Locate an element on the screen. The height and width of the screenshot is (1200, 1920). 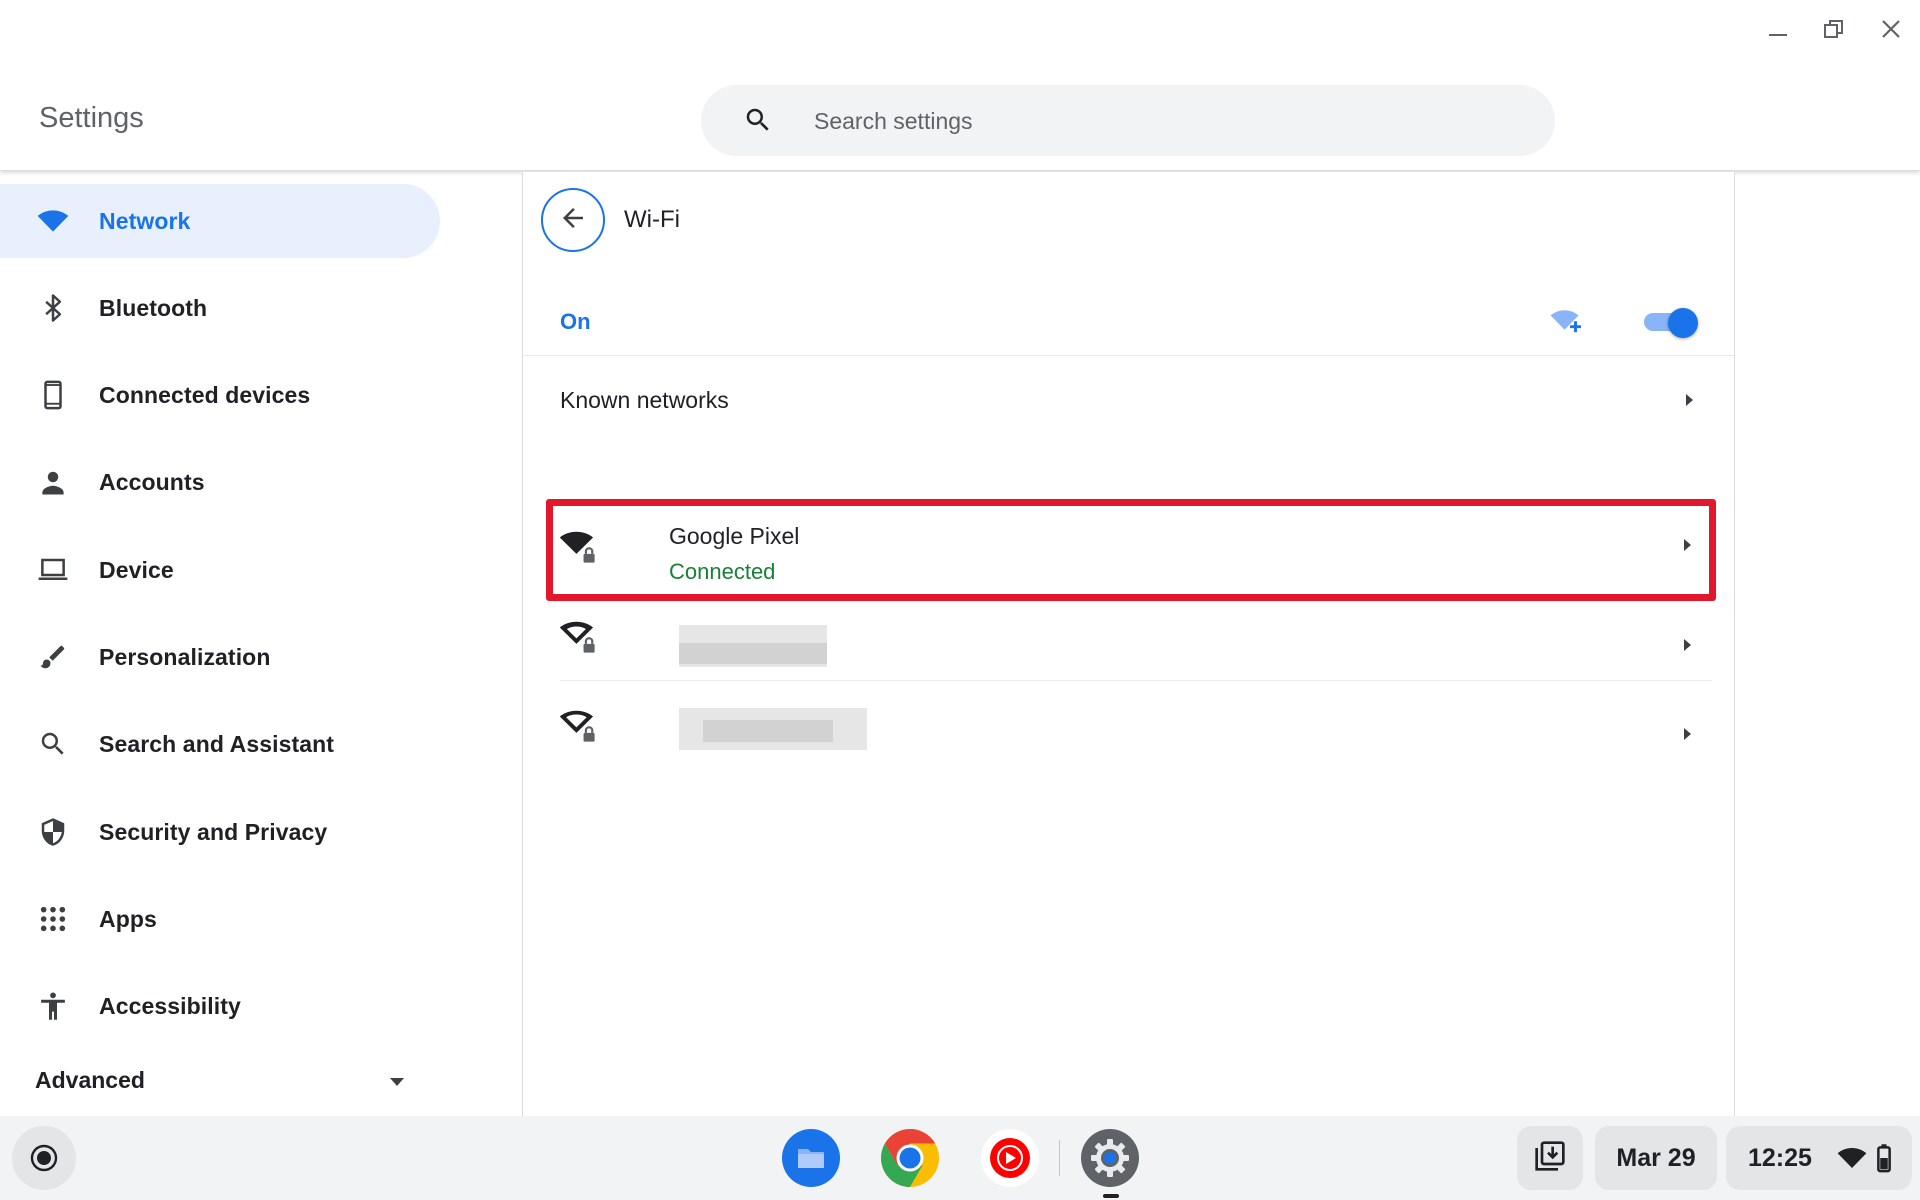
brush-icon is located at coordinates (53, 657).